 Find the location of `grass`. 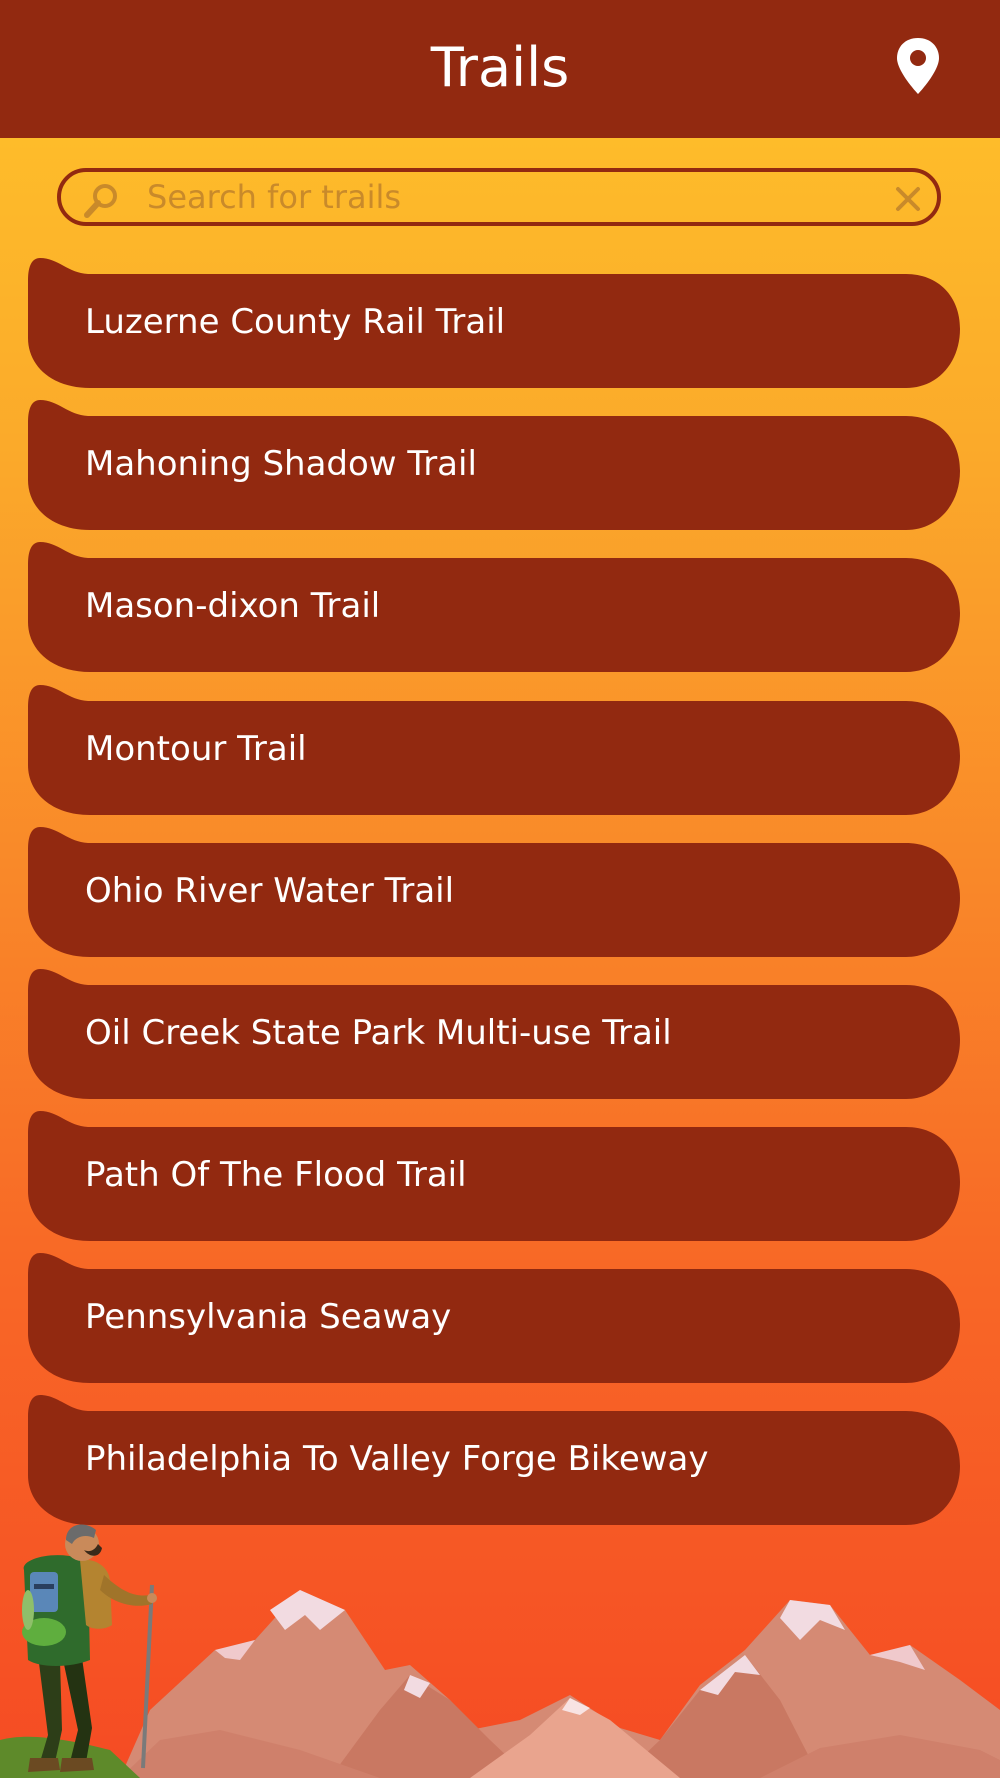

grass is located at coordinates (70, 1757).